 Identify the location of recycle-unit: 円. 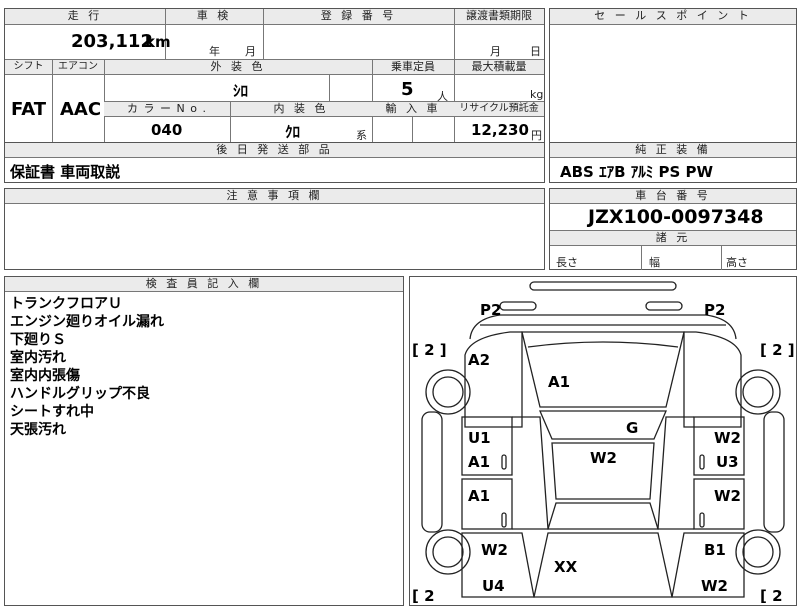
(536, 135).